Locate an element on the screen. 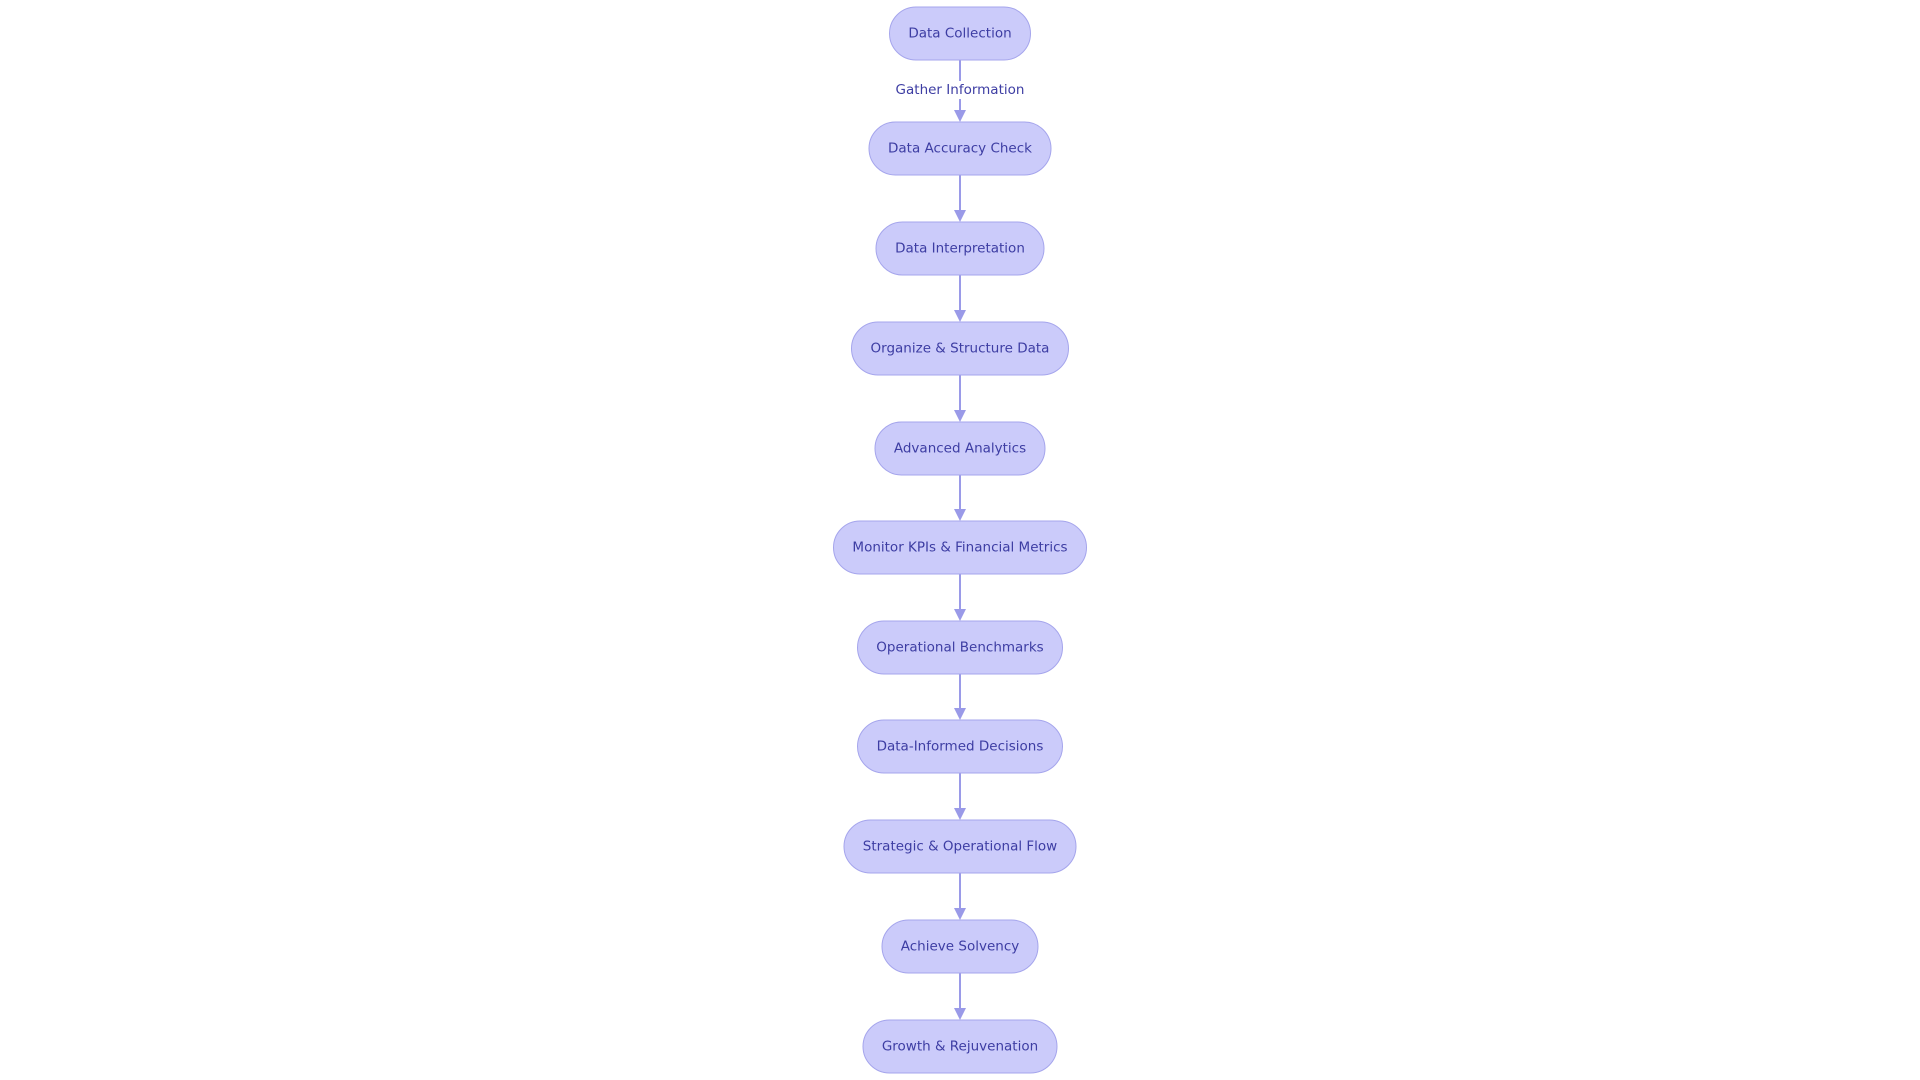 This screenshot has height=1080, width=1920. edge-n2-to-n3 is located at coordinates (960, 198).